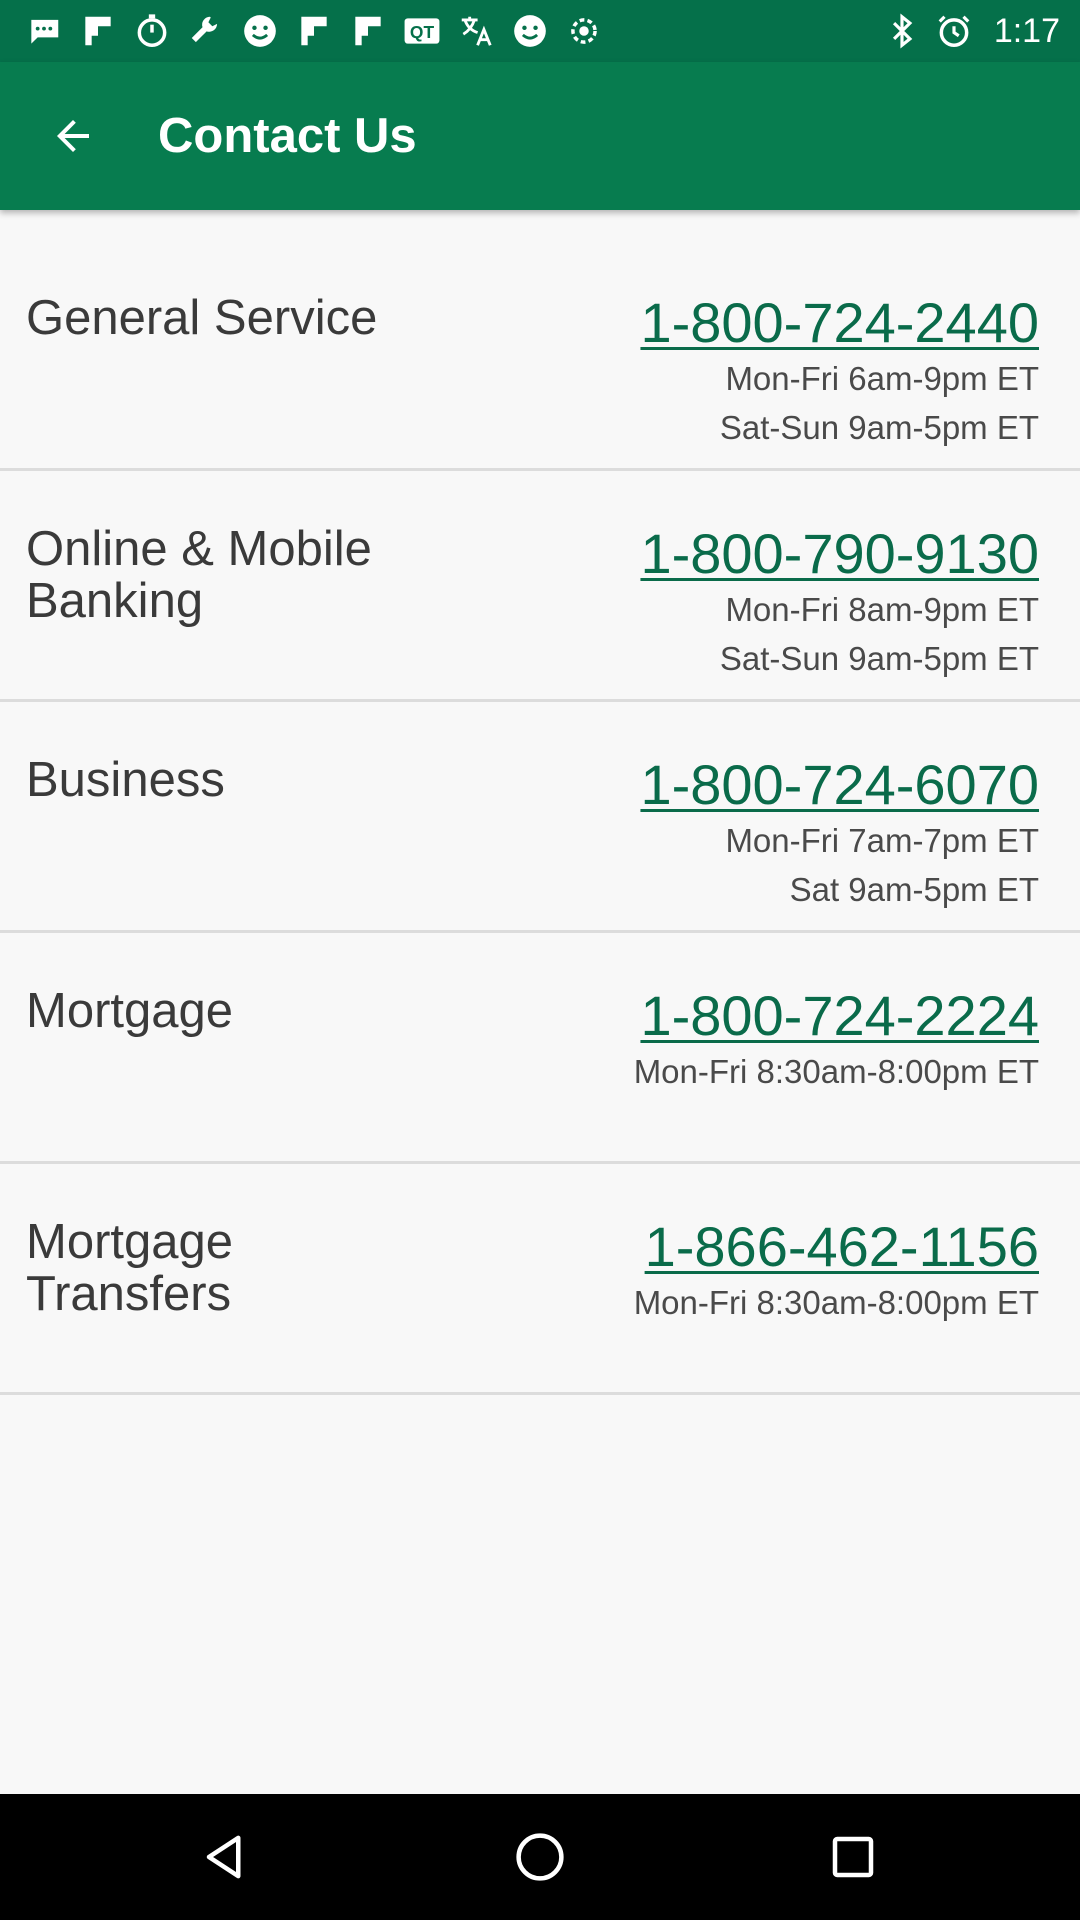 This screenshot has height=1920, width=1080. What do you see at coordinates (836, 1247) in the screenshot?
I see `phone-link: 1-866-462-1156` at bounding box center [836, 1247].